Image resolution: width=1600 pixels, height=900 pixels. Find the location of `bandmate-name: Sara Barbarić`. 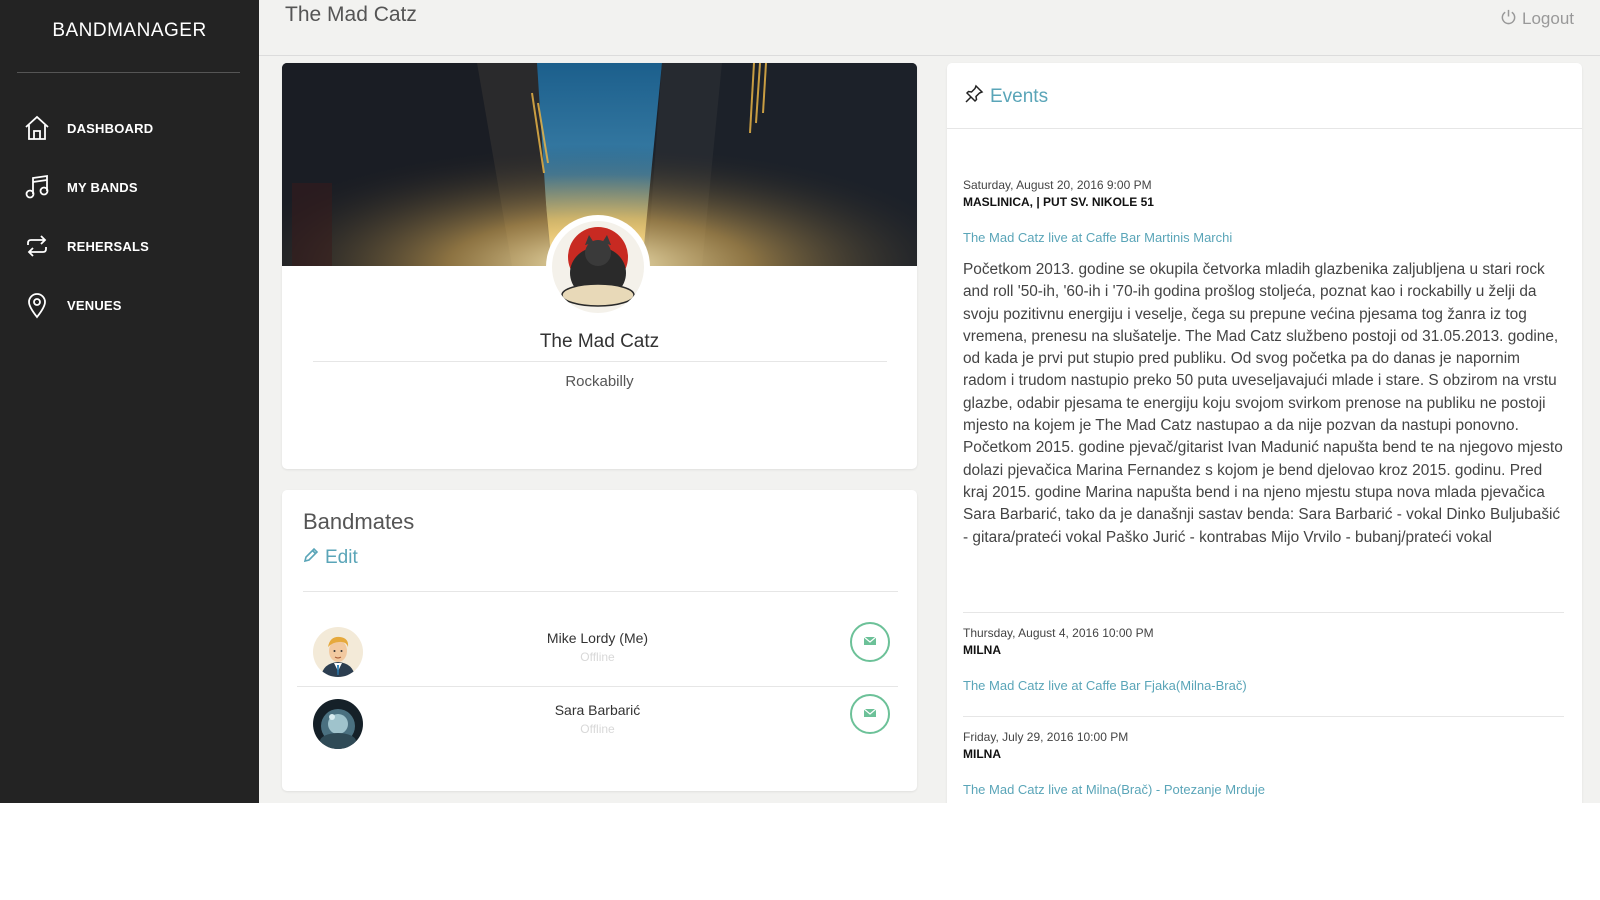

bandmate-name: Sara Barbarić is located at coordinates (597, 710).